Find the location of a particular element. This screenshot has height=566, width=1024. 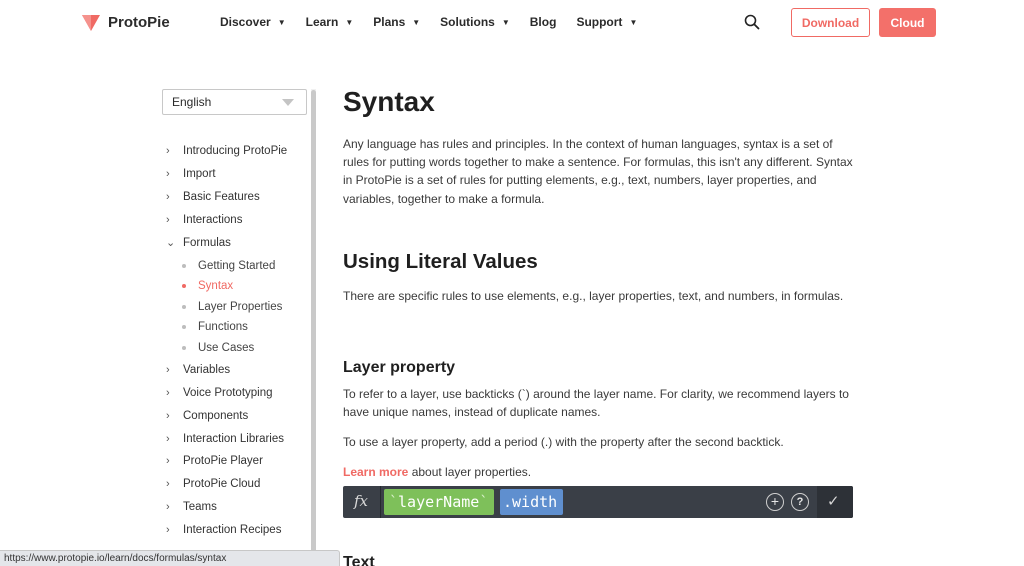

learn-more-rest: about layer properties. is located at coordinates (470, 472).